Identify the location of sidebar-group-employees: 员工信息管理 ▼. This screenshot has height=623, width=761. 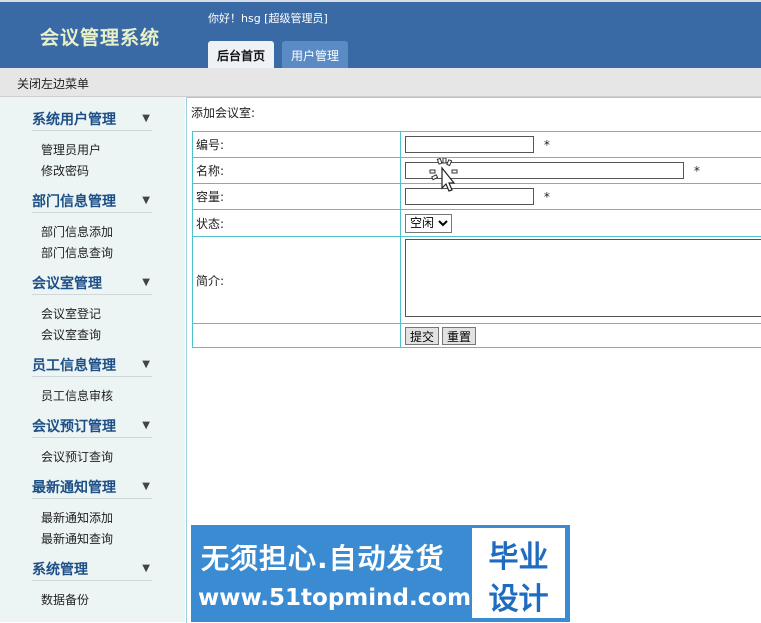
(92, 365).